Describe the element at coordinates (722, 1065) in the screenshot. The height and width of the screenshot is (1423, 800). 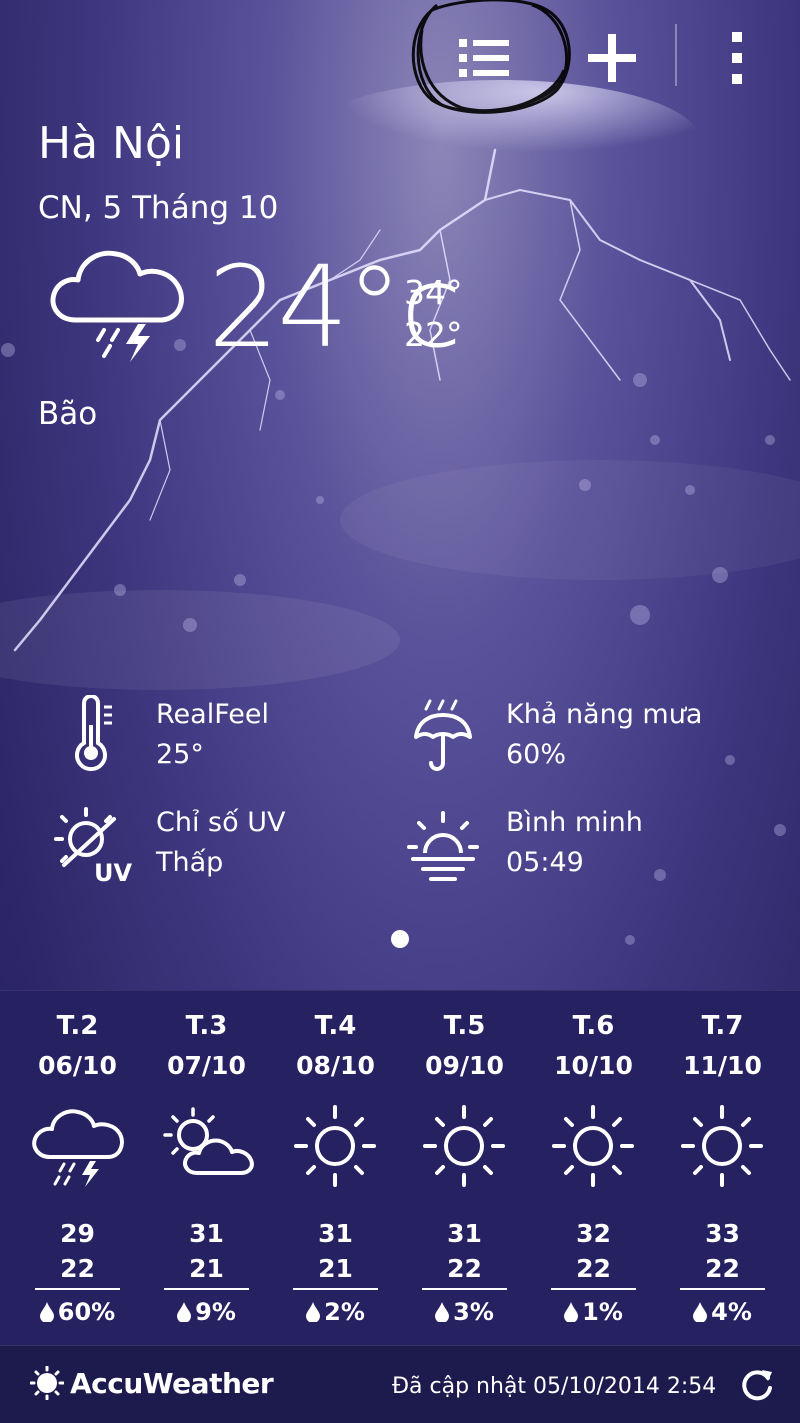
I see `forecast-date: 11/10` at that location.